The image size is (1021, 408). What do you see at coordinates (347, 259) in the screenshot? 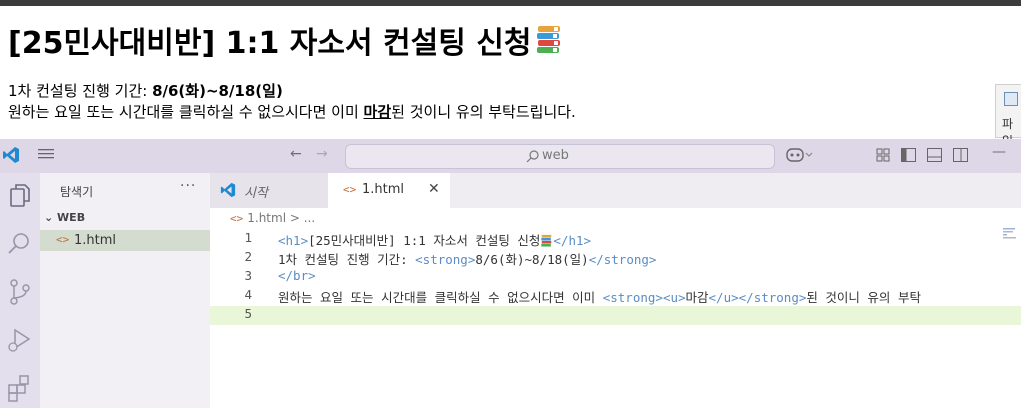
I see `code-text: 1차 컨설팅 진행 기간:` at bounding box center [347, 259].